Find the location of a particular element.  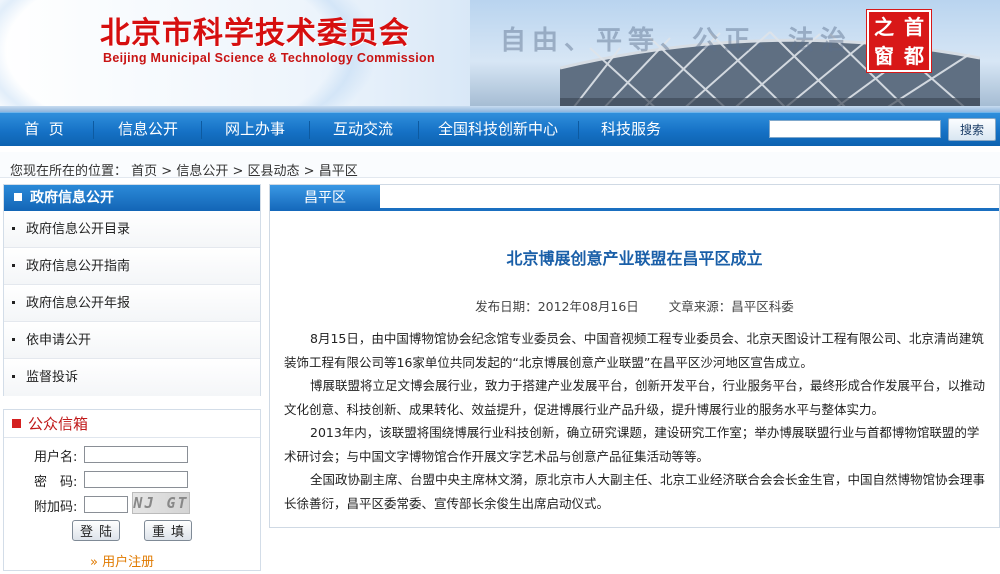

mailbox-header: 公众信箱 is located at coordinates (132, 424).